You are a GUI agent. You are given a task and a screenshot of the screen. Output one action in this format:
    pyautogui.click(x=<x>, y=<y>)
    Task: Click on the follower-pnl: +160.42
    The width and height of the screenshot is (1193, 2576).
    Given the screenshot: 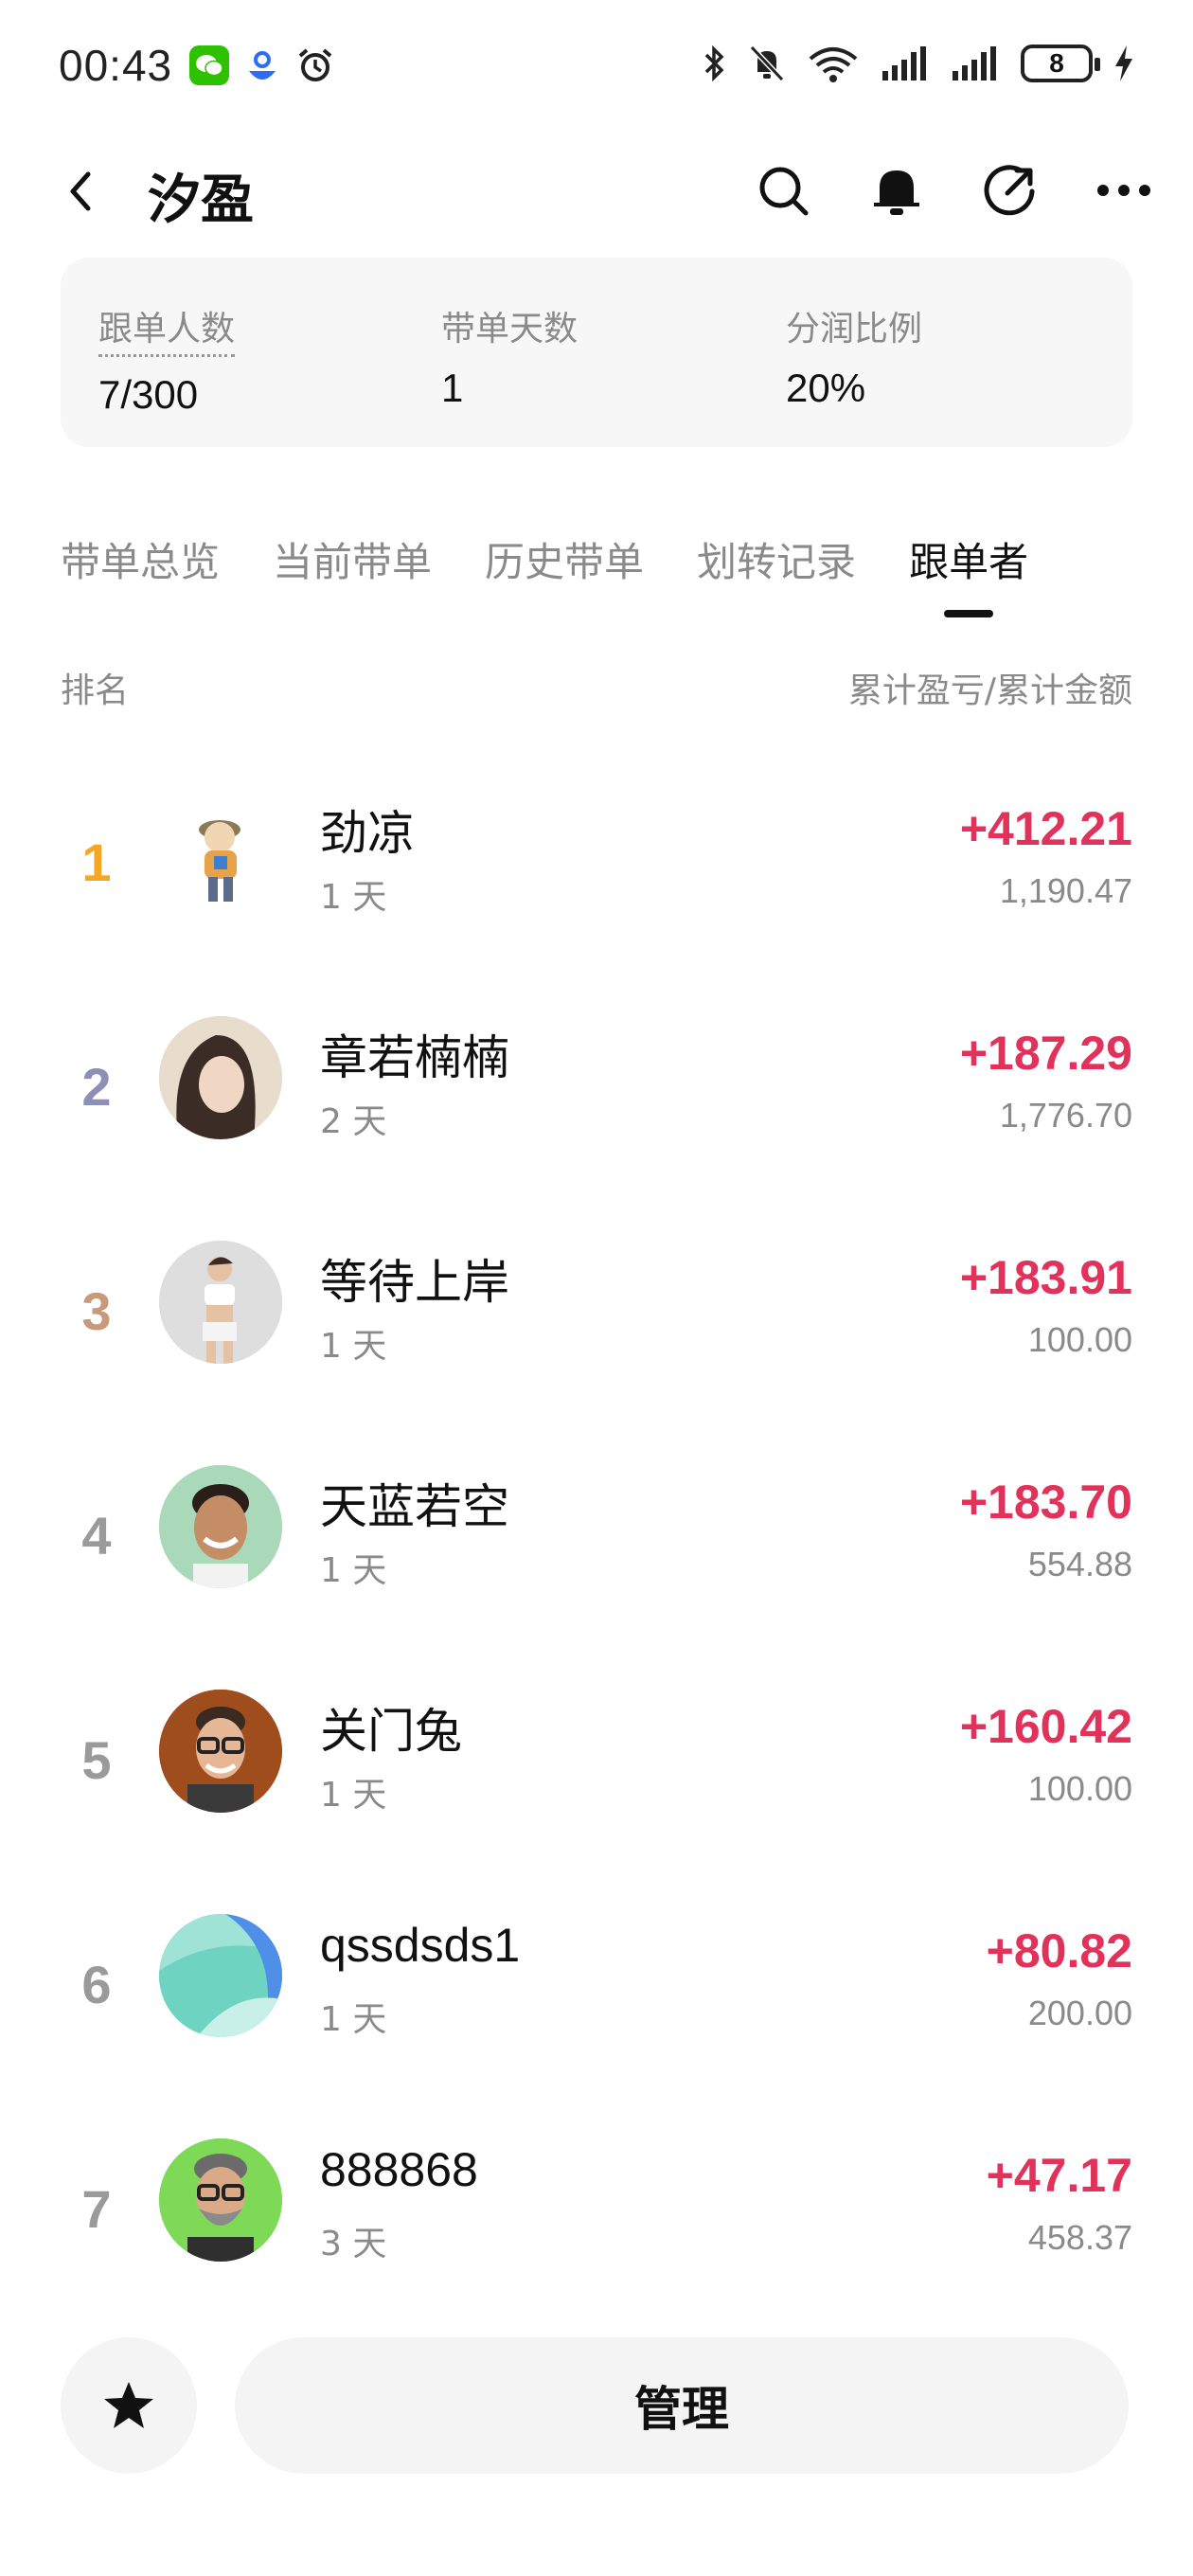 What is the action you would take?
    pyautogui.click(x=1045, y=1726)
    